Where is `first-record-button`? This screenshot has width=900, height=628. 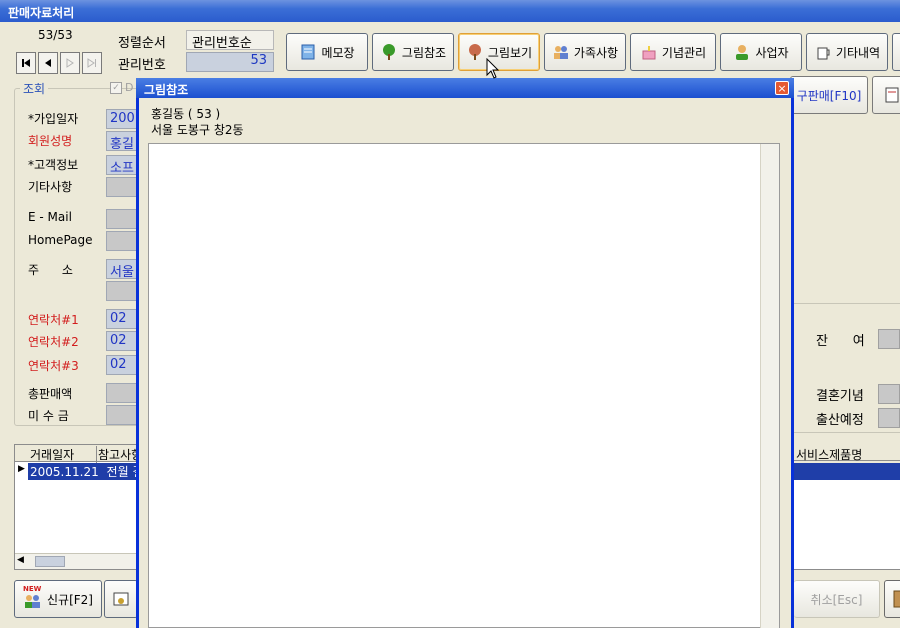
first-record-button is located at coordinates (26, 63).